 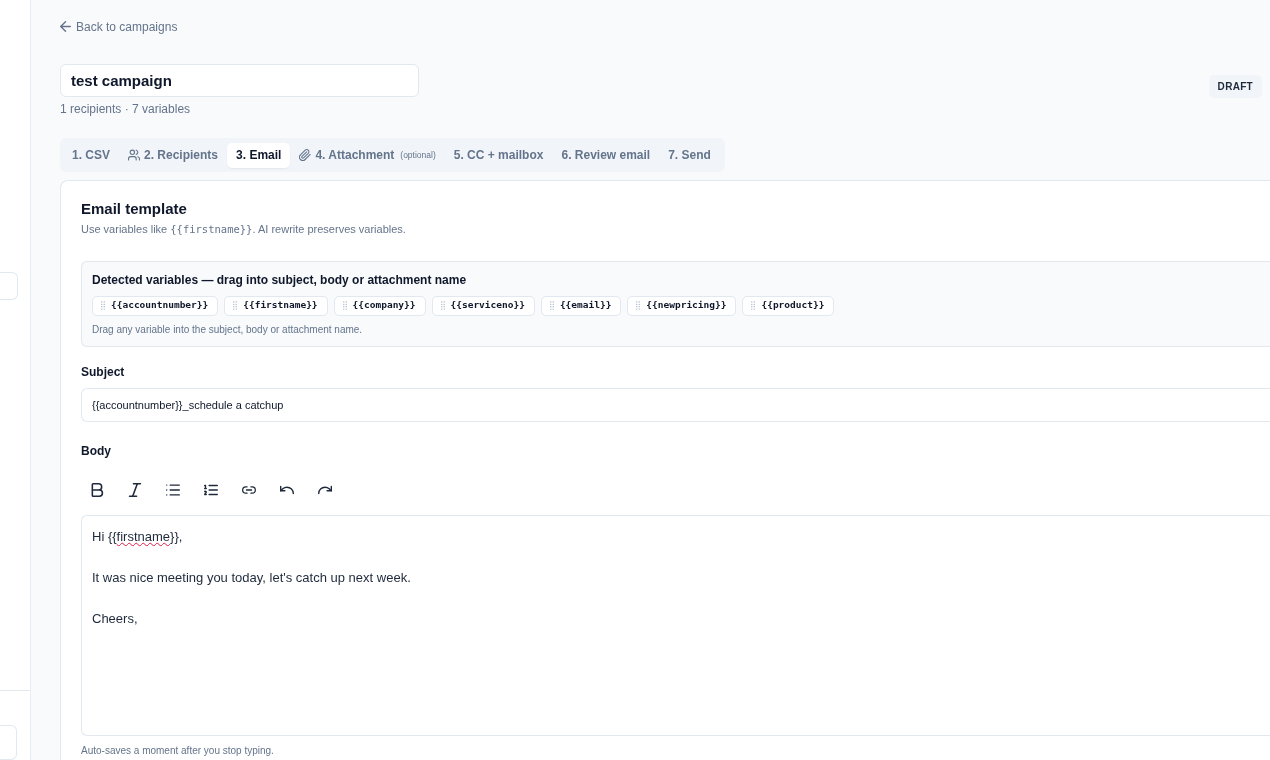 I want to click on variable-chip: {{company}}, so click(x=379, y=305).